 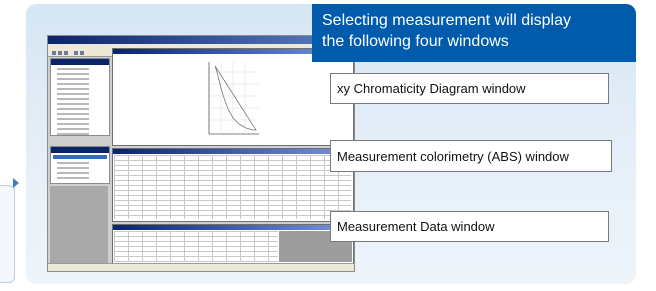 I want to click on xy-chromaticity-diagram-label: xy Chromaticity Diagram window, so click(x=469, y=88).